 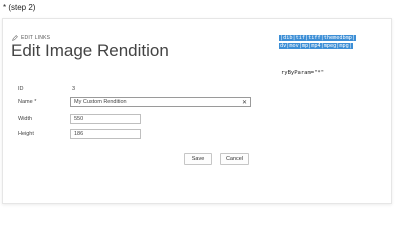 What do you see at coordinates (79, 134) in the screenshot?
I see `height-input-value: 186` at bounding box center [79, 134].